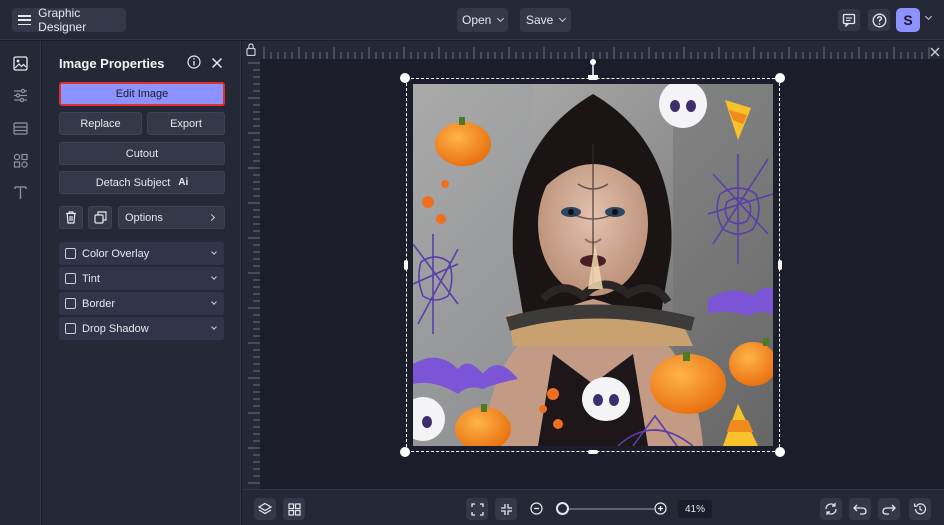 This screenshot has height=525, width=944. What do you see at coordinates (70, 253) in the screenshot?
I see `color-overlay-checkbox` at bounding box center [70, 253].